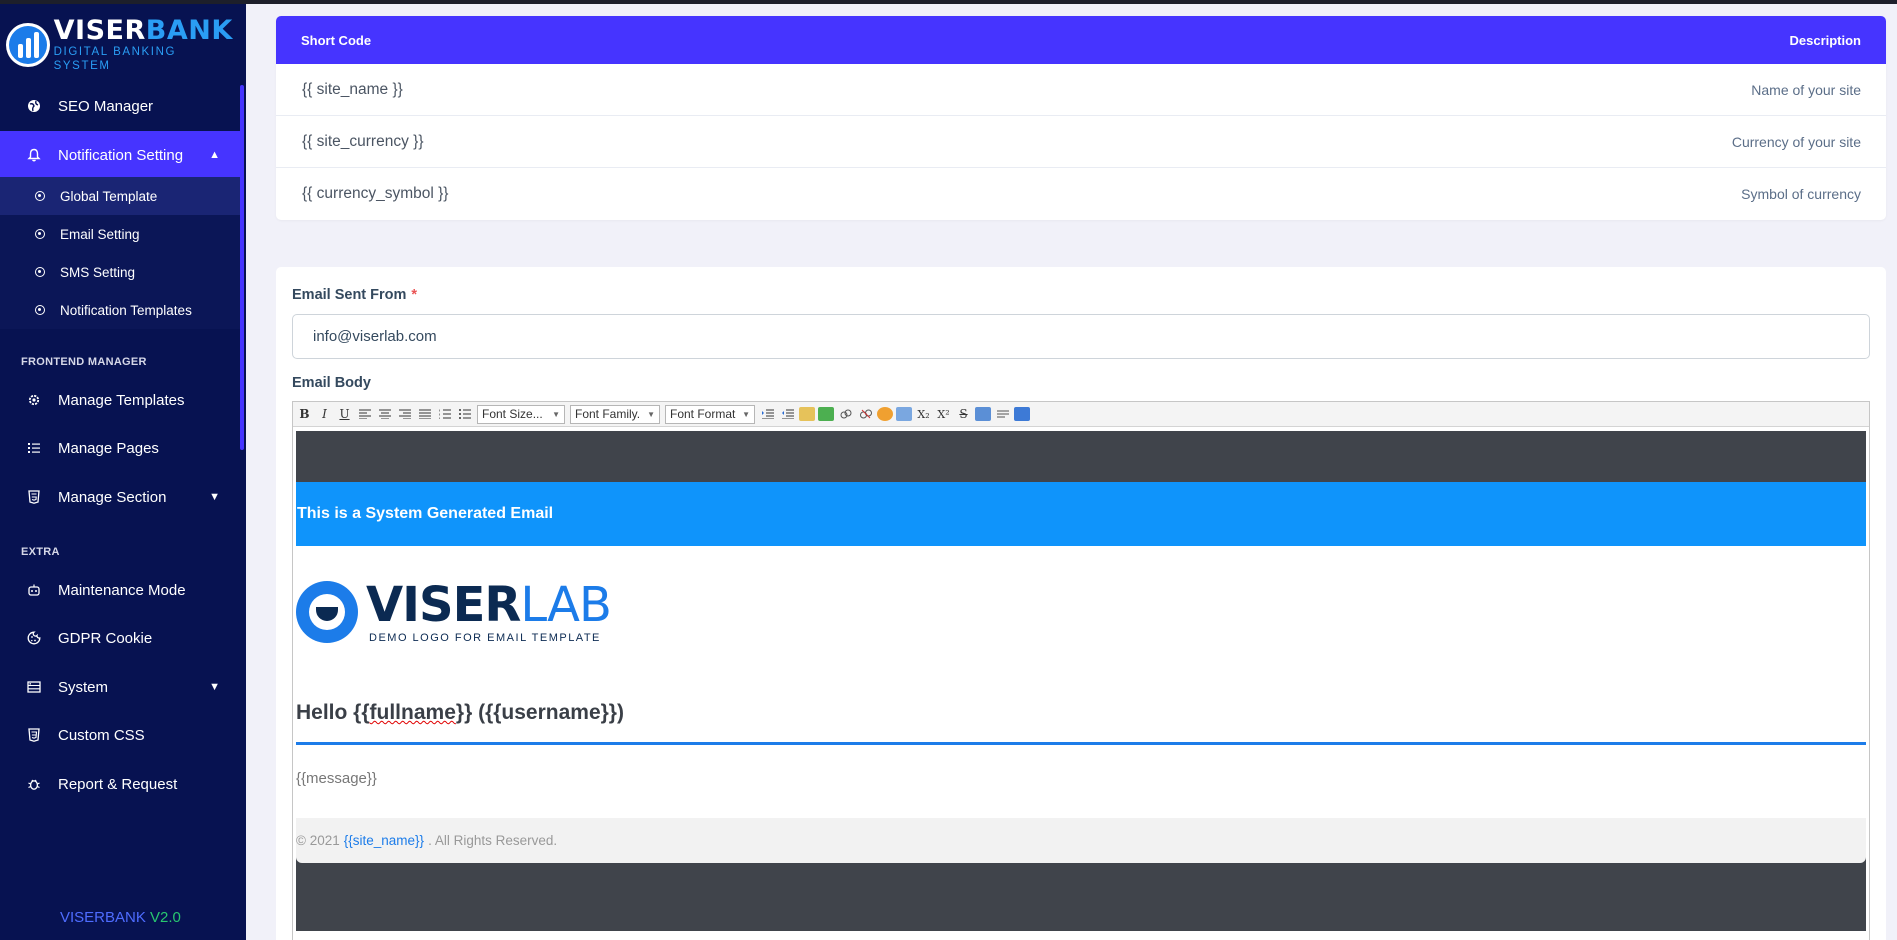 This screenshot has height=940, width=1897. What do you see at coordinates (121, 44) in the screenshot?
I see `brand-logo: VISERBANK DIGITAL BANKING SYSTEM` at bounding box center [121, 44].